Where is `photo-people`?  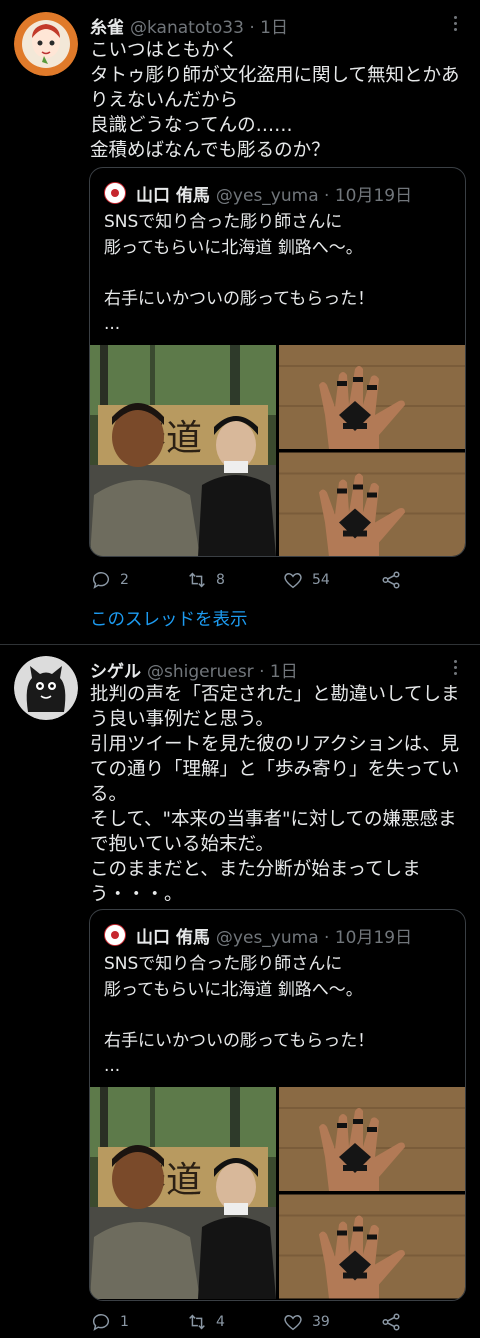 photo-people is located at coordinates (183, 1193).